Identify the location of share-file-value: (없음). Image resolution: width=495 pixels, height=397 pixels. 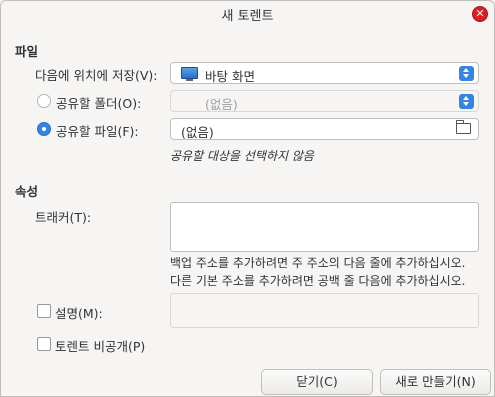
(197, 132).